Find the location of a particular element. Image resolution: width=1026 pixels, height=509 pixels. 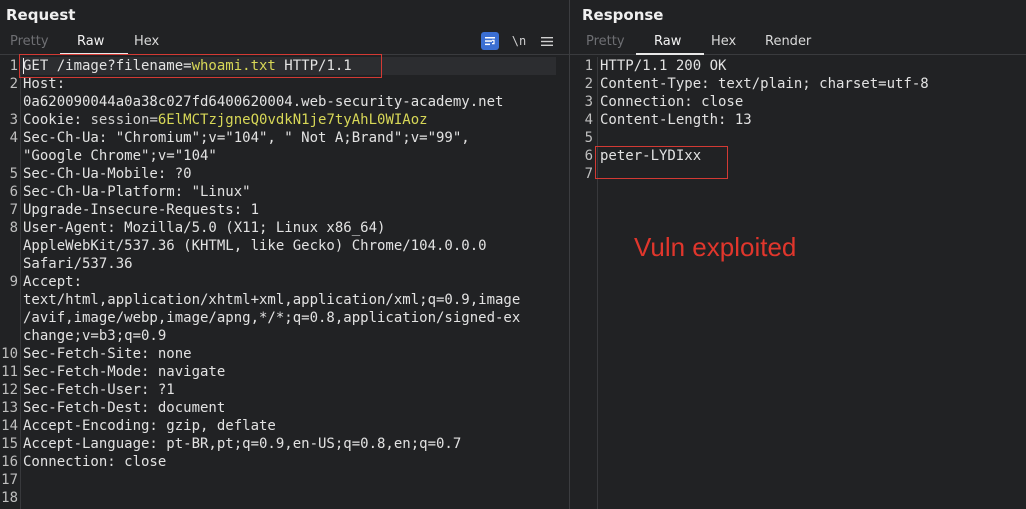

response-tab-render: Render is located at coordinates (788, 41).